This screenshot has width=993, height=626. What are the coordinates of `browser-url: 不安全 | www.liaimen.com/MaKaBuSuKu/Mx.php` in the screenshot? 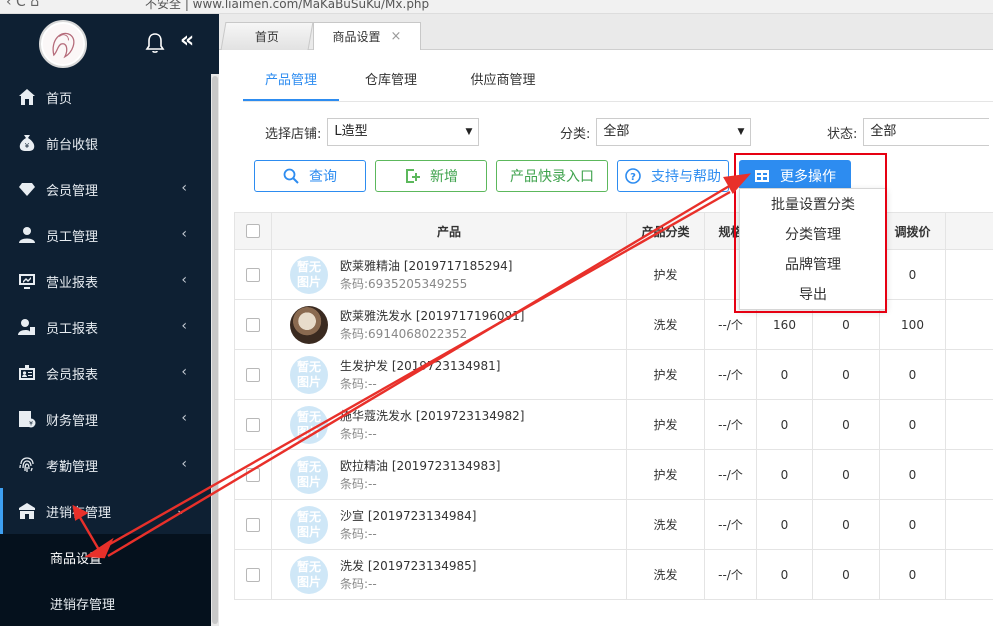 It's located at (287, 6).